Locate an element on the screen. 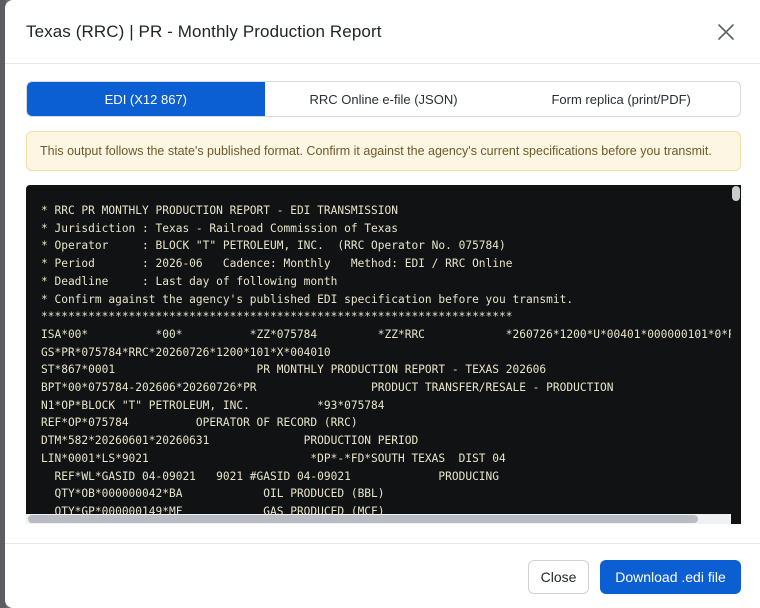 The image size is (760, 608). download-edi-button: Download .edi file is located at coordinates (670, 577).